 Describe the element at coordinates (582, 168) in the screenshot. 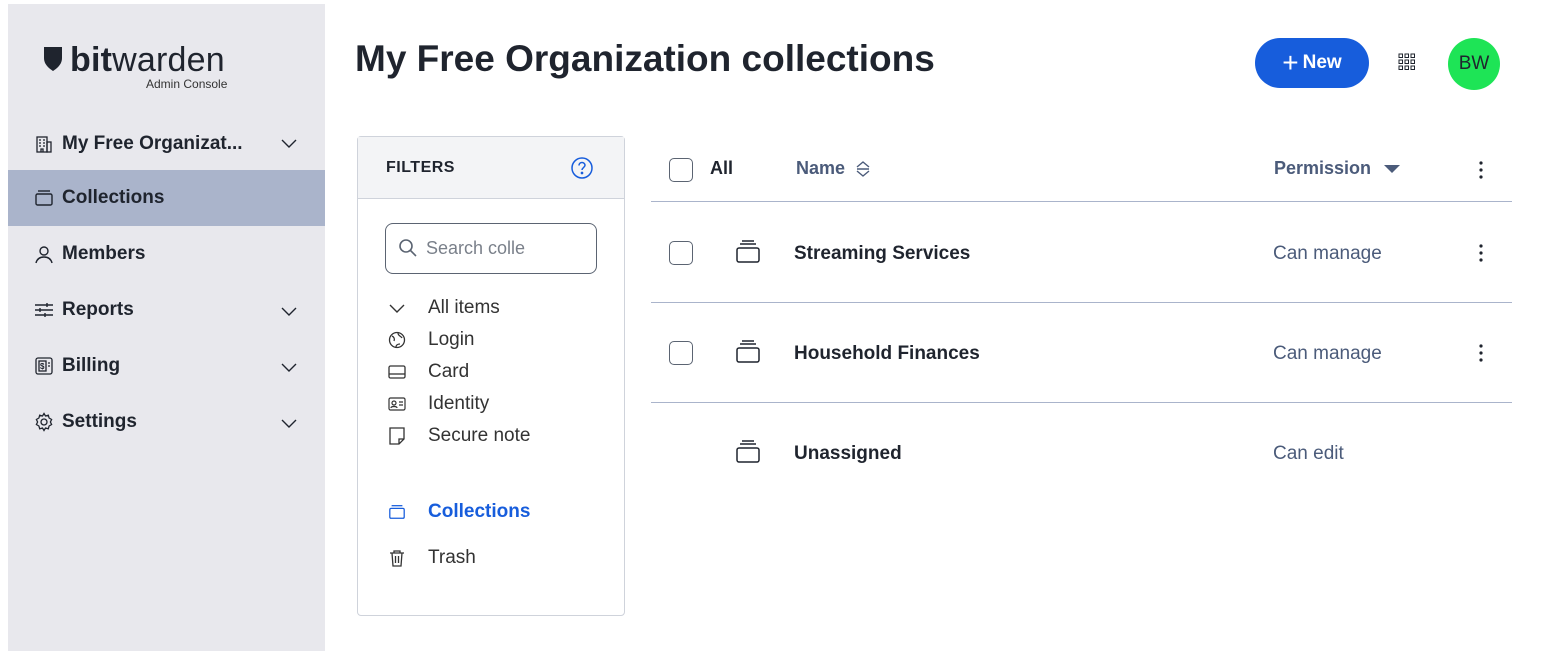

I see `help-icon` at that location.